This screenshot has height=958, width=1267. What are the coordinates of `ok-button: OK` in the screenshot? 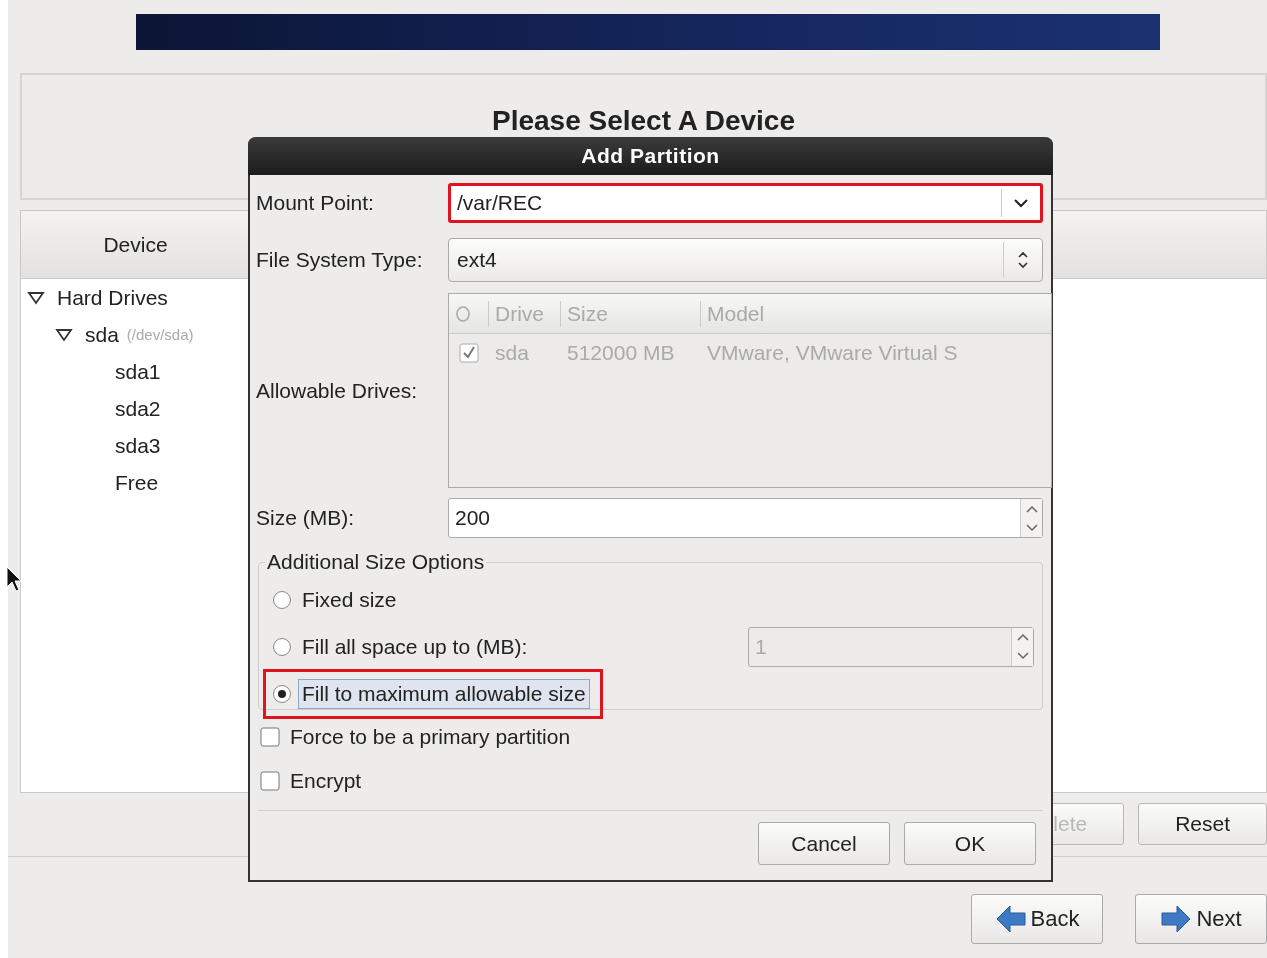 It's located at (970, 843).